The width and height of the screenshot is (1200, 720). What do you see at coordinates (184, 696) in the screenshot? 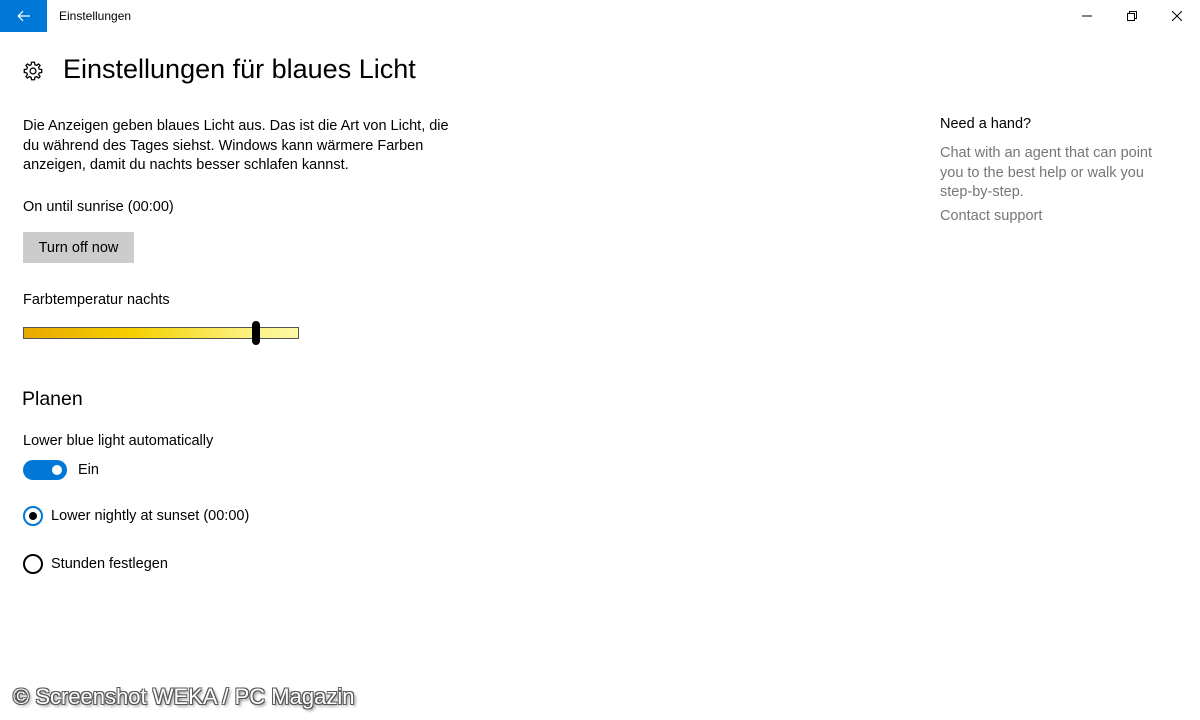
I see `watermark: © Screenshot WEKA / PC Magazin` at bounding box center [184, 696].